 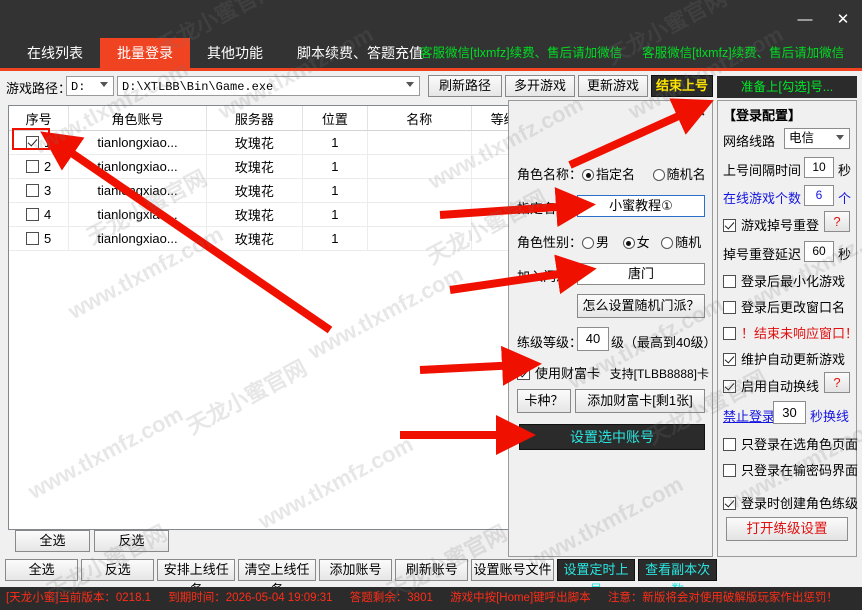 I want to click on login-interval-input: 10, so click(x=819, y=167).